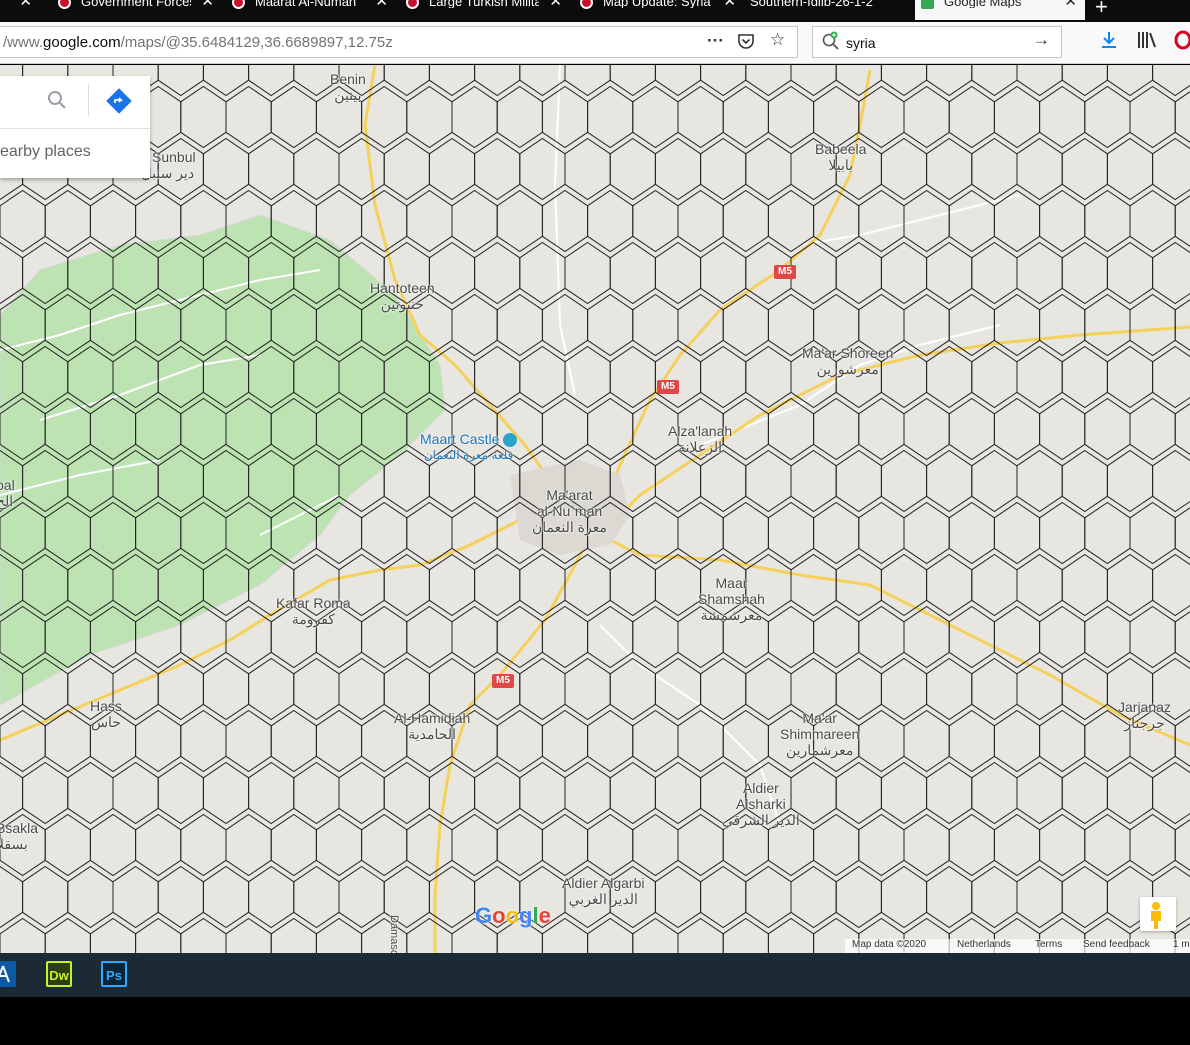 The width and height of the screenshot is (1190, 1045). Describe the element at coordinates (715, 41) in the screenshot. I see `page-actions-icon: ···` at that location.